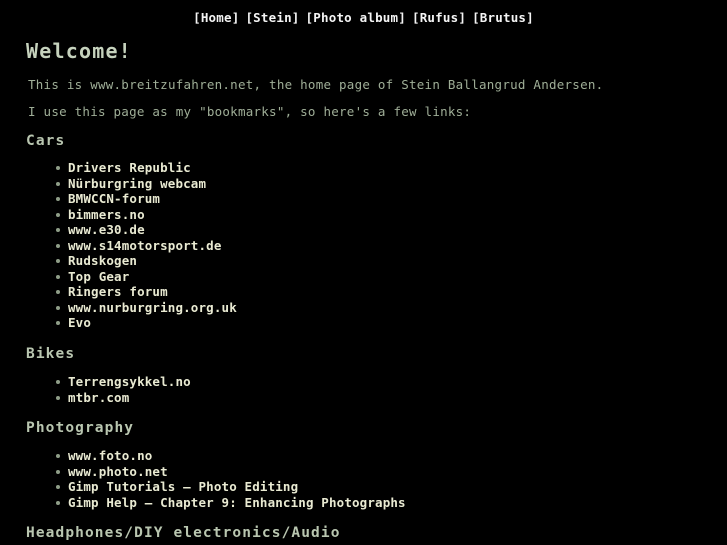 The height and width of the screenshot is (545, 727). Describe the element at coordinates (106, 214) in the screenshot. I see `link-bimmers-no: bimmers.no` at that location.